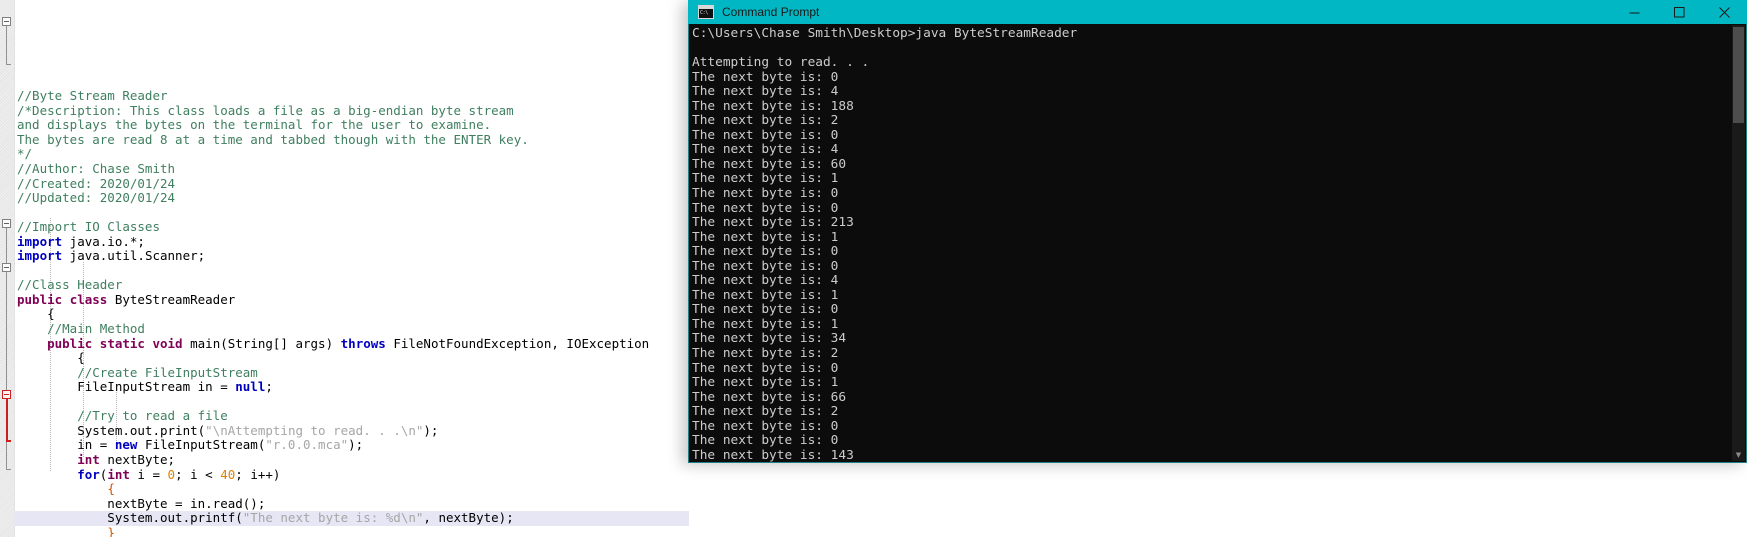 This screenshot has height=537, width=1747. Describe the element at coordinates (468, 518) in the screenshot. I see `code-token-pln: , nextByte);` at that location.